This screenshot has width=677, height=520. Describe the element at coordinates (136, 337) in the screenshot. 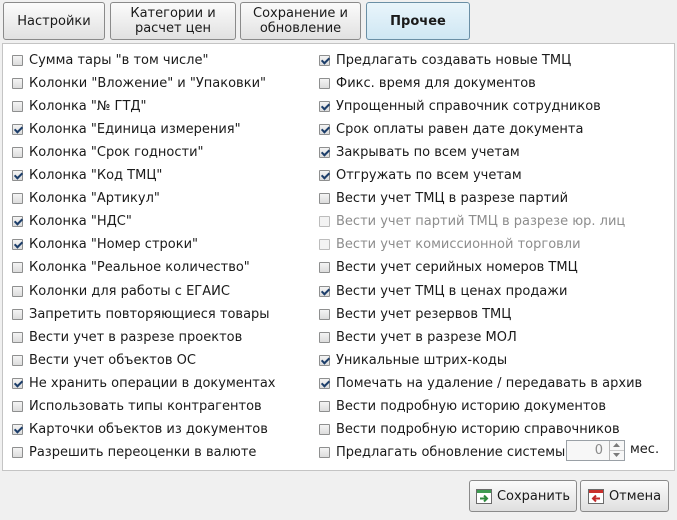

I see `option-label: Вести учет в разрезе проектов` at that location.